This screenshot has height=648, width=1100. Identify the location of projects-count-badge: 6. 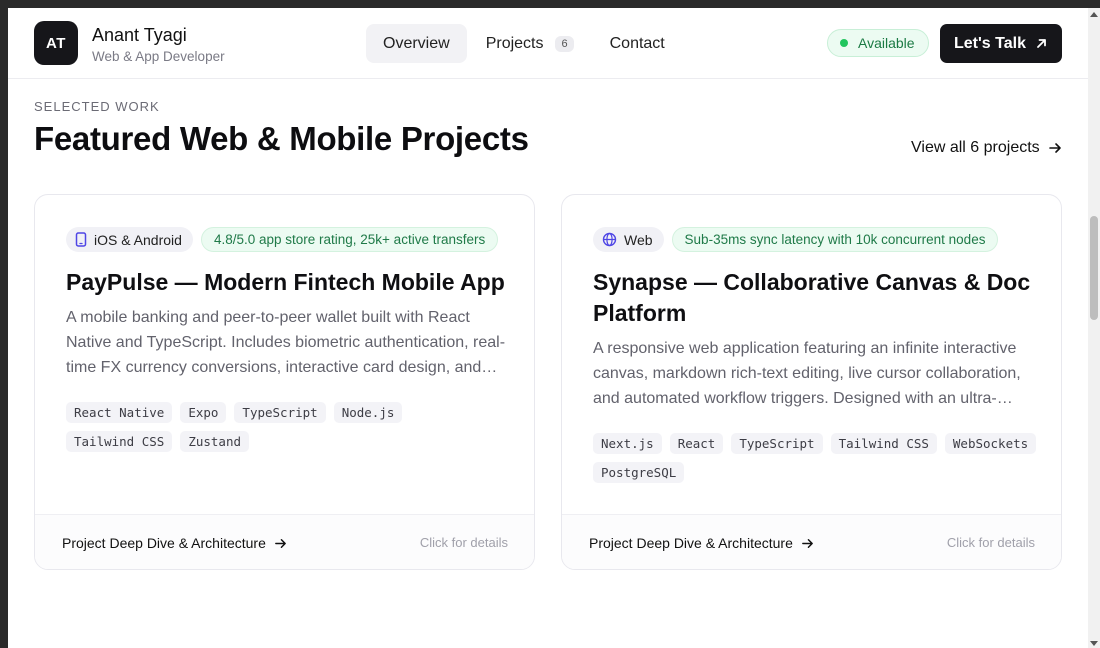
(564, 43).